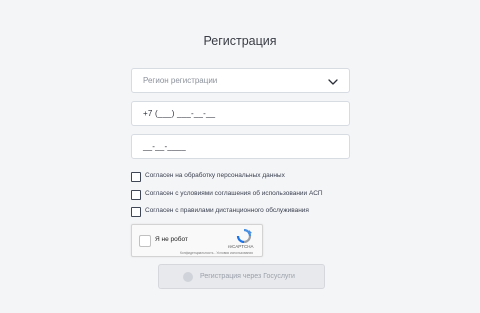 Image resolution: width=480 pixels, height=313 pixels. I want to click on recaptcha-logo-icon, so click(244, 236).